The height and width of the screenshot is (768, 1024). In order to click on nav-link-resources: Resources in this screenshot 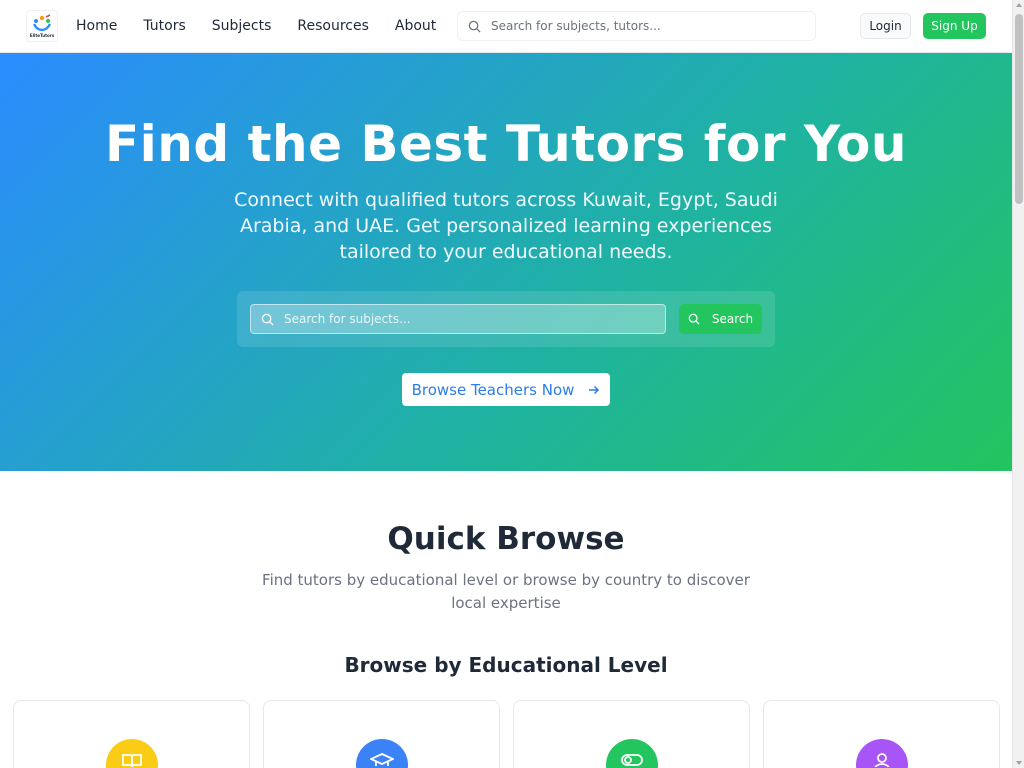, I will do `click(333, 26)`.